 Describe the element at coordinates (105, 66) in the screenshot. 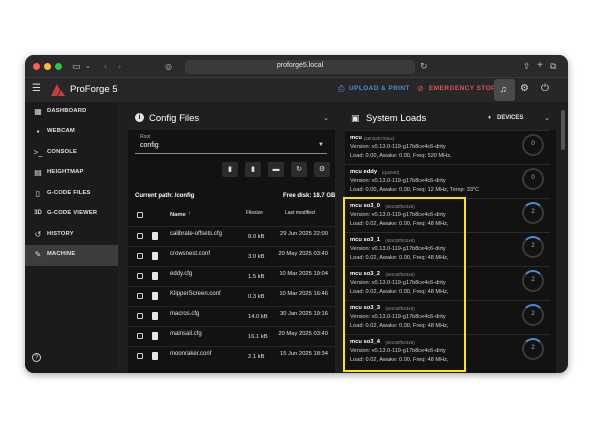

I see `back-icon: ‹` at that location.